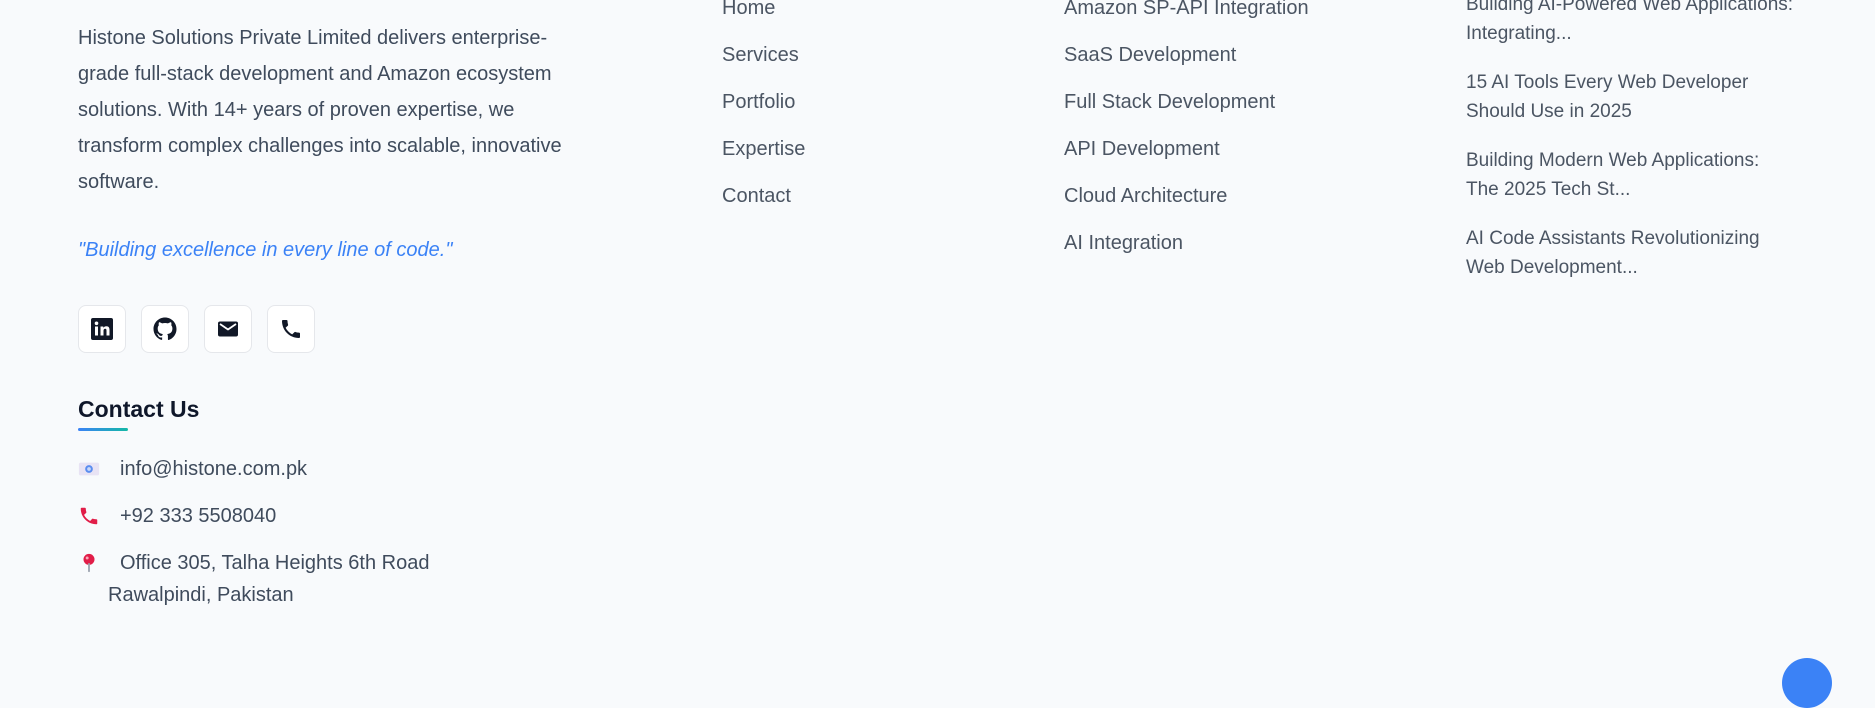  I want to click on linkedin-icon, so click(102, 329).